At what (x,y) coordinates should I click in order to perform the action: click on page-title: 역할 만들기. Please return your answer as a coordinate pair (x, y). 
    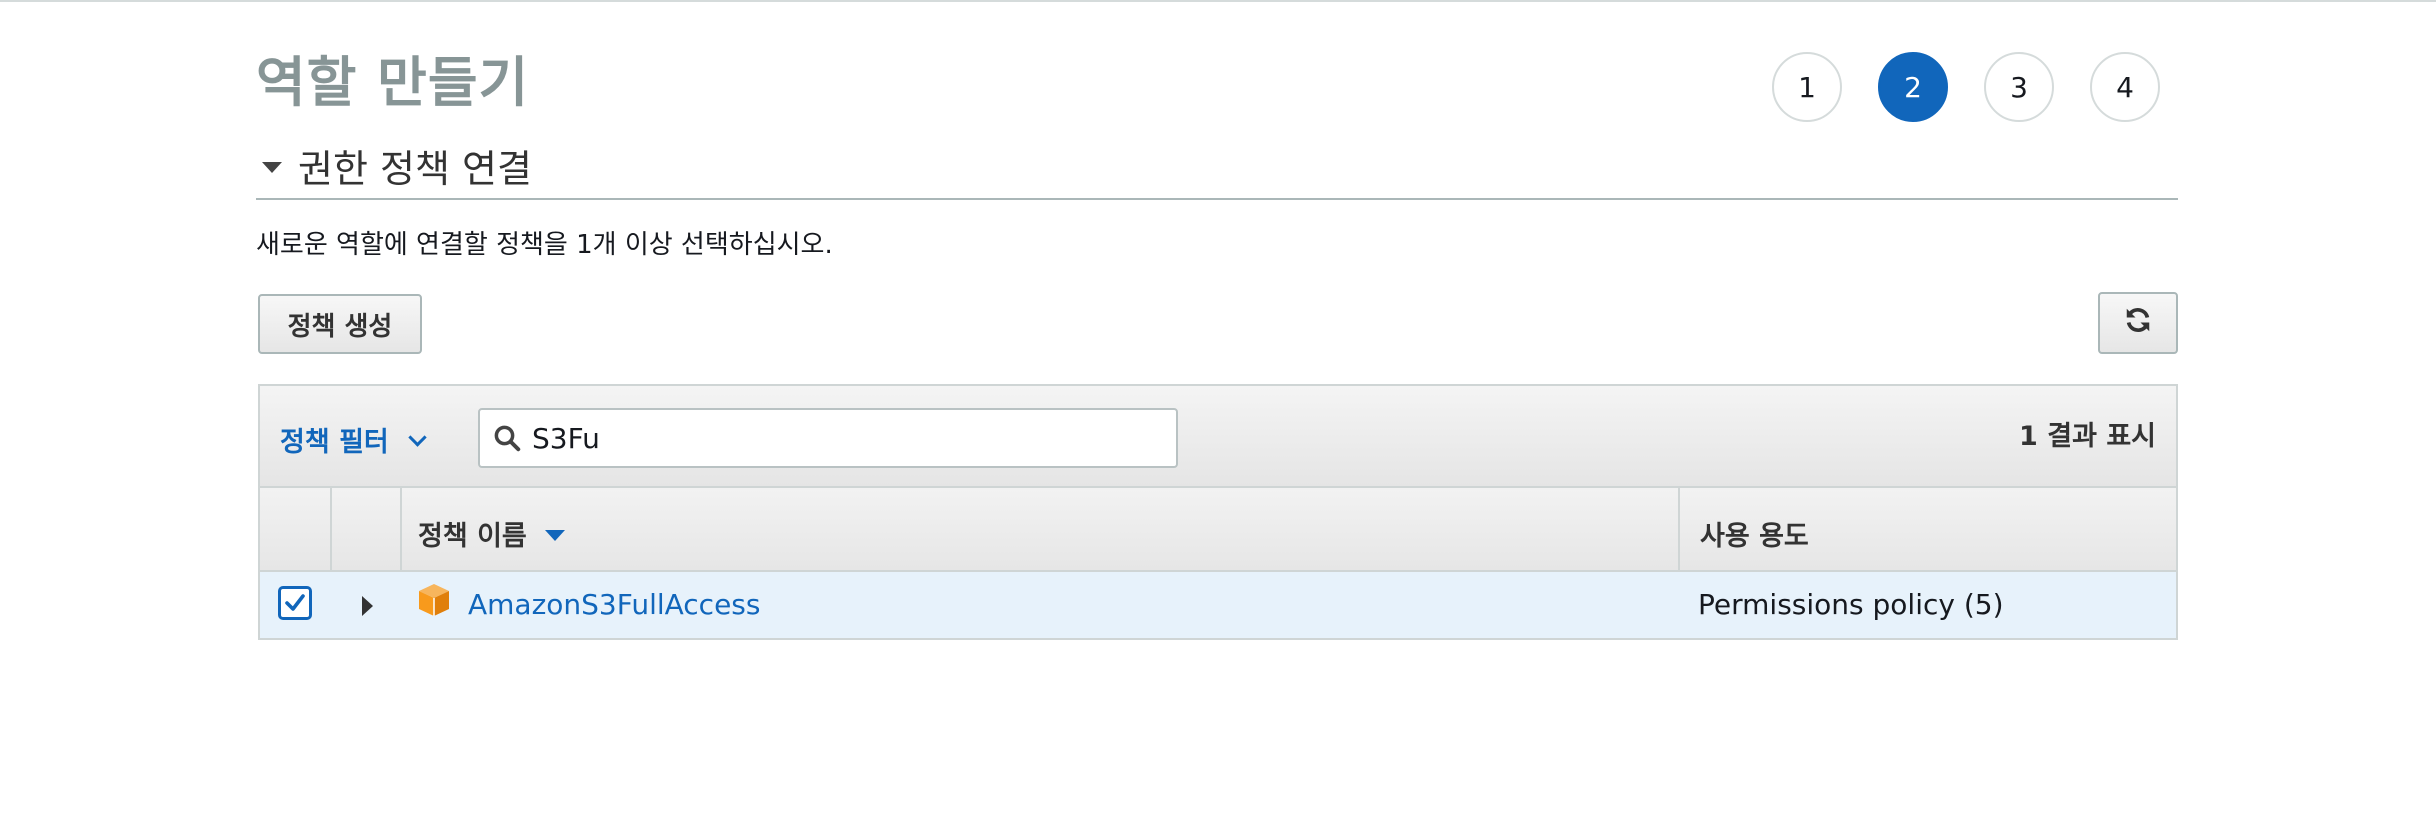
    Looking at the image, I should click on (393, 82).